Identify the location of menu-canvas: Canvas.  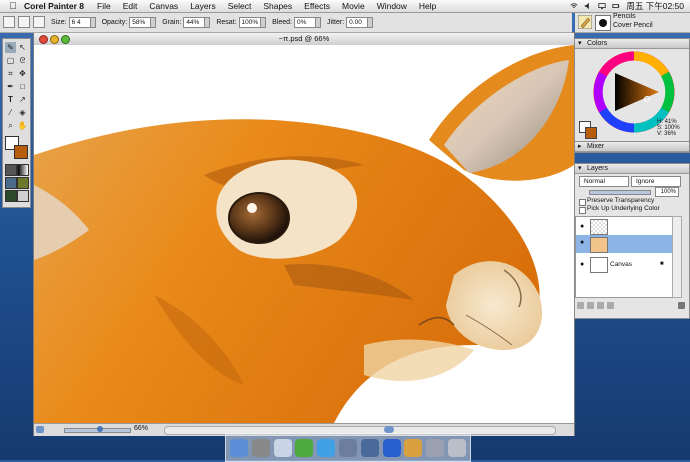
(163, 6).